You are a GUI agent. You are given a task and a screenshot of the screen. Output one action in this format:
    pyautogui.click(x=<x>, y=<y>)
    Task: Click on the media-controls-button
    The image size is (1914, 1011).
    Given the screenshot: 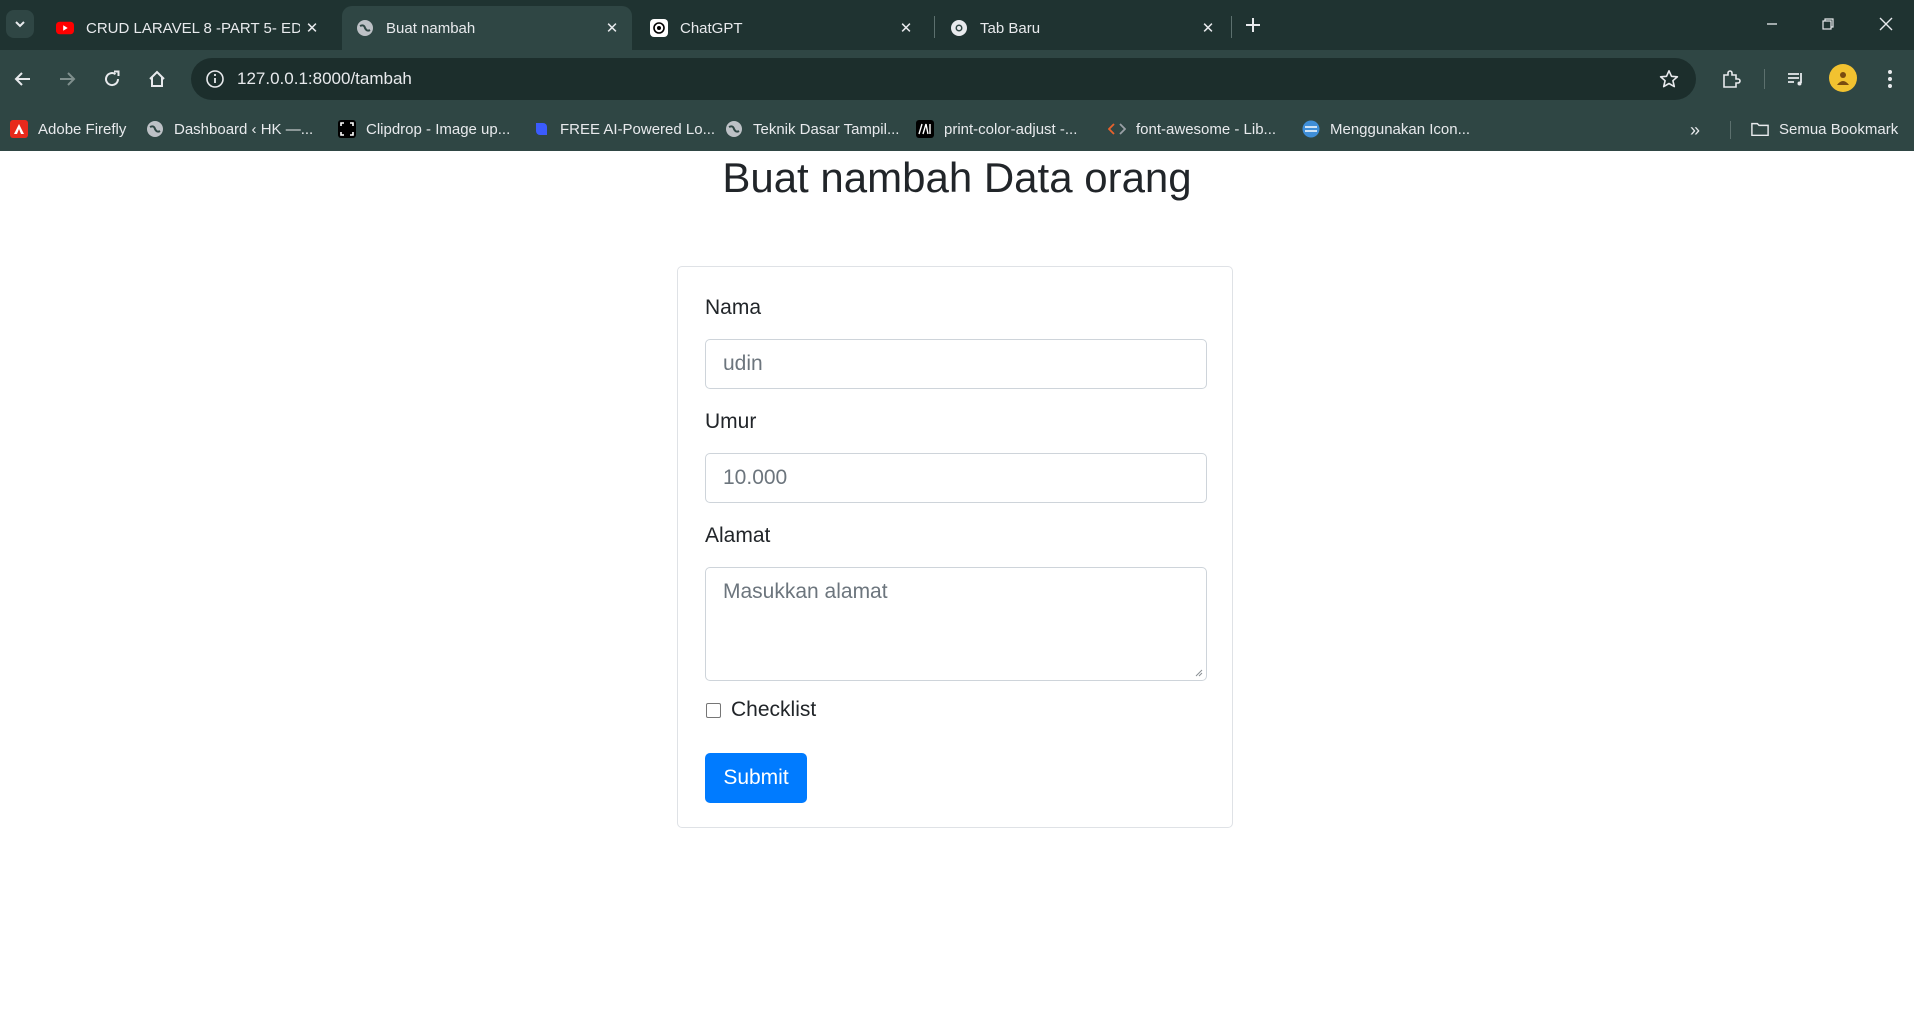 What is the action you would take?
    pyautogui.click(x=1796, y=79)
    